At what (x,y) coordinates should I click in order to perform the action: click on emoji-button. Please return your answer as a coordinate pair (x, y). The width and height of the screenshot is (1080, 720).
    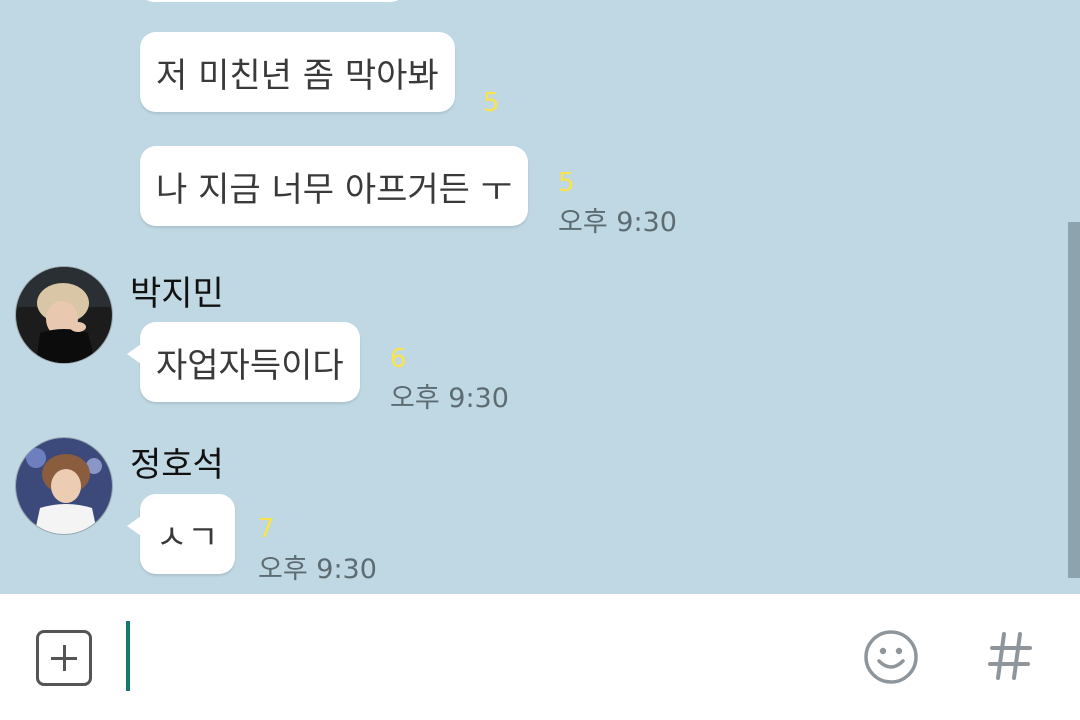
    Looking at the image, I should click on (891, 657).